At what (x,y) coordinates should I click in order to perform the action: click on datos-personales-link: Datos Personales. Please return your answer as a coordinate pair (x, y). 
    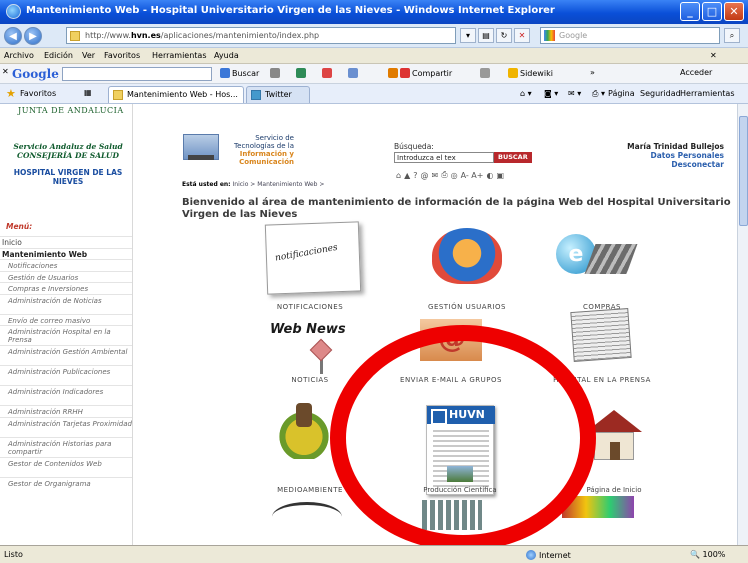
    Looking at the image, I should click on (664, 155).